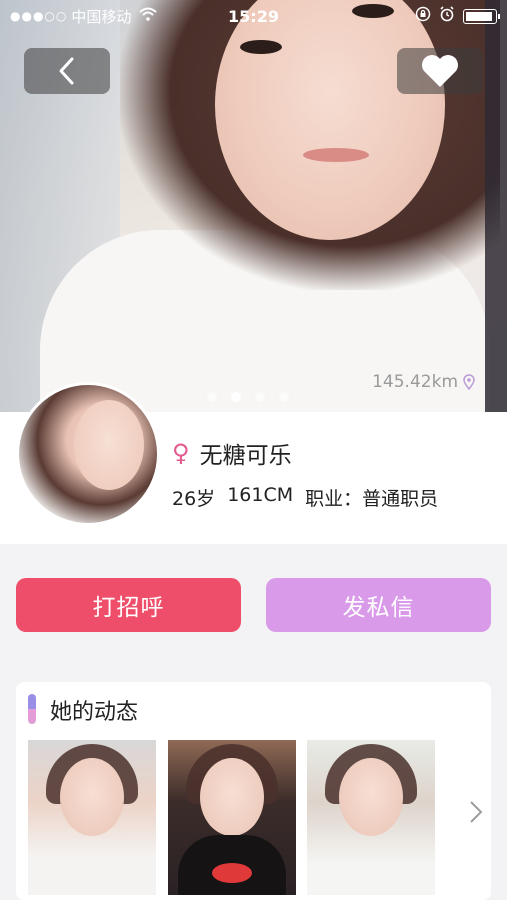 This screenshot has height=900, width=507. What do you see at coordinates (39, 16) in the screenshot?
I see `signal-icon: ●●●○○` at bounding box center [39, 16].